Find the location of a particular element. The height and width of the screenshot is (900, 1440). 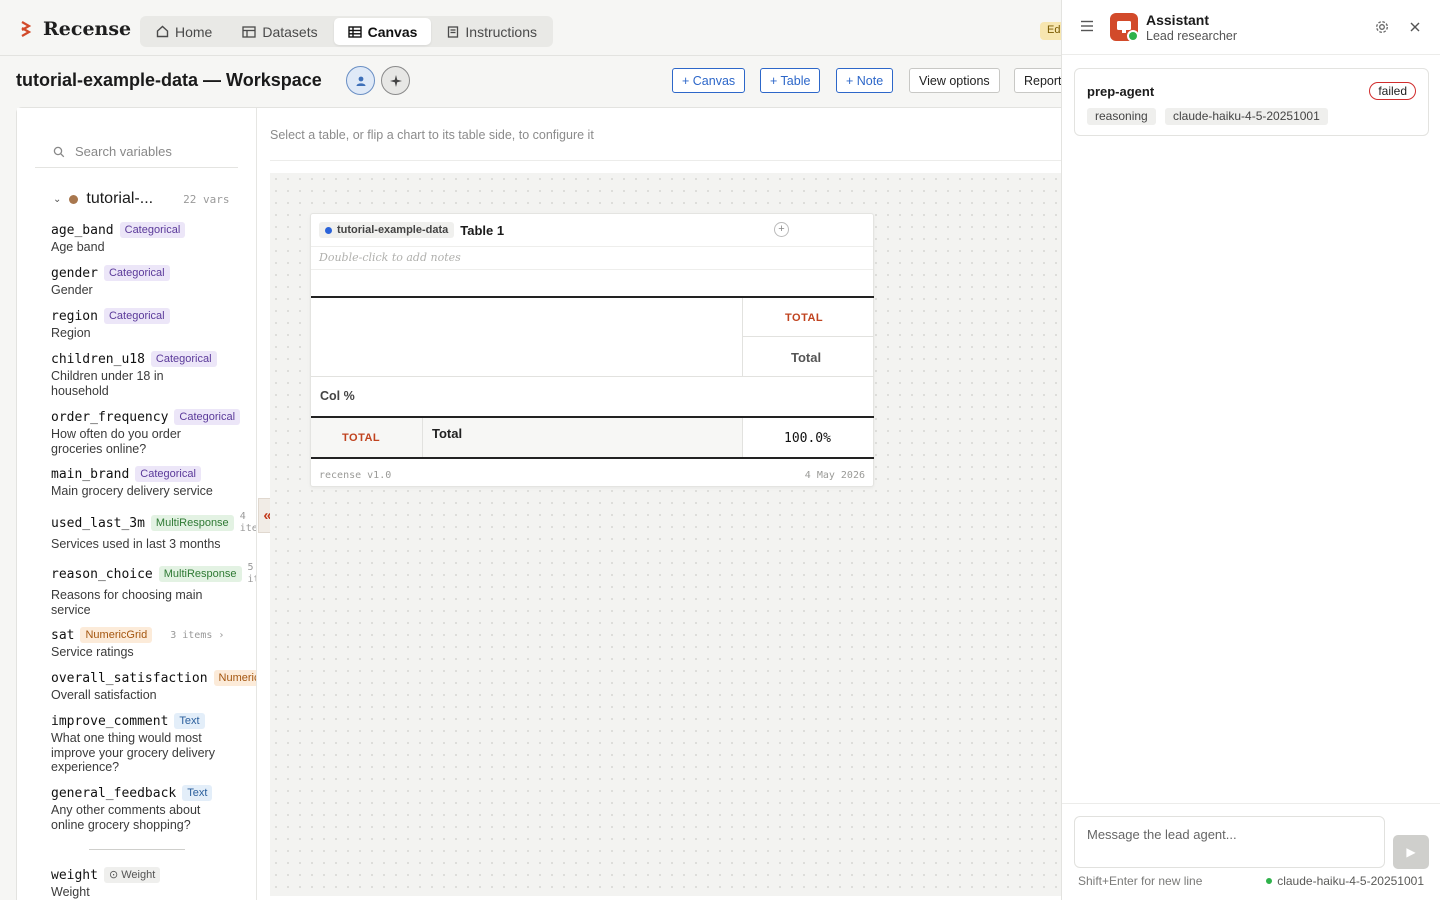

variable-item-sat: sat NumericGrid 3 items › Service ratings is located at coordinates (153, 643).